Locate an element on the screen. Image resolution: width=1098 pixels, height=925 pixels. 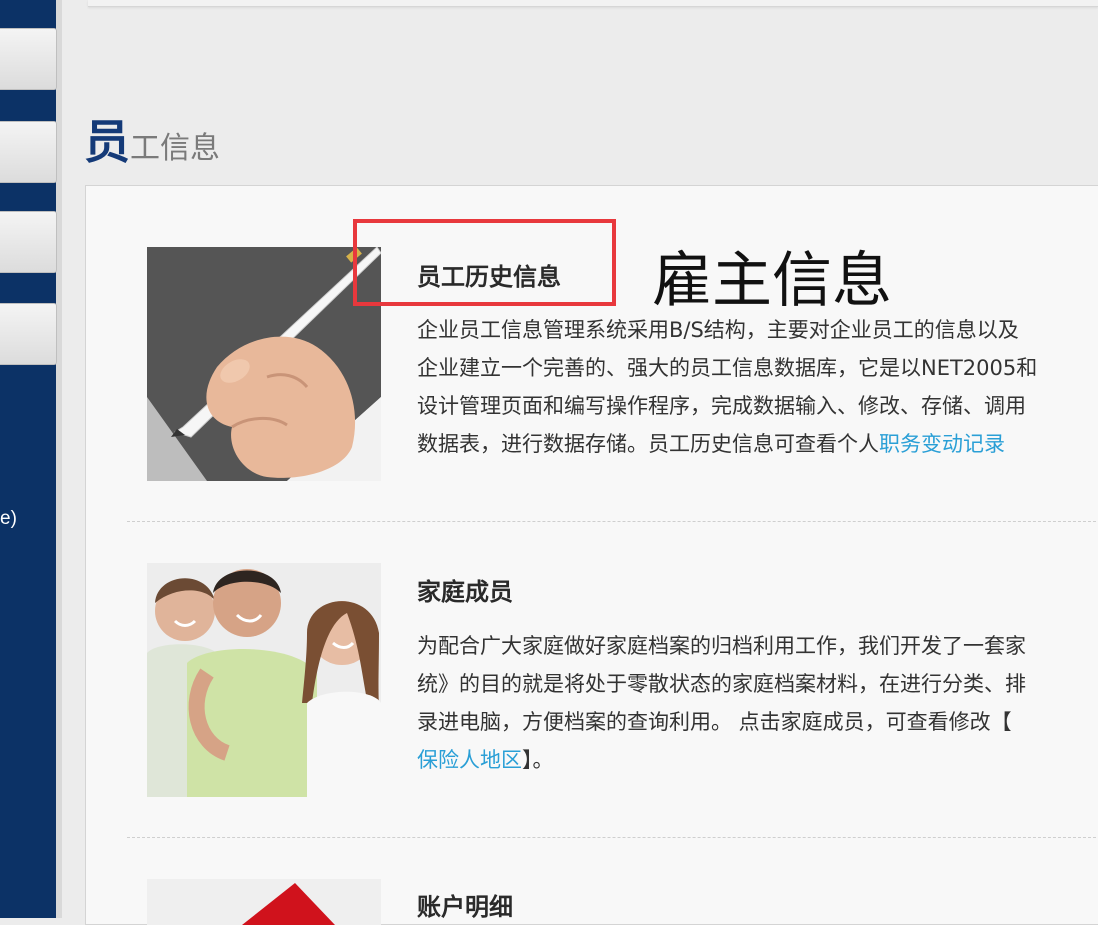
annotation-employer-info: 雇主信息 is located at coordinates (772, 281).